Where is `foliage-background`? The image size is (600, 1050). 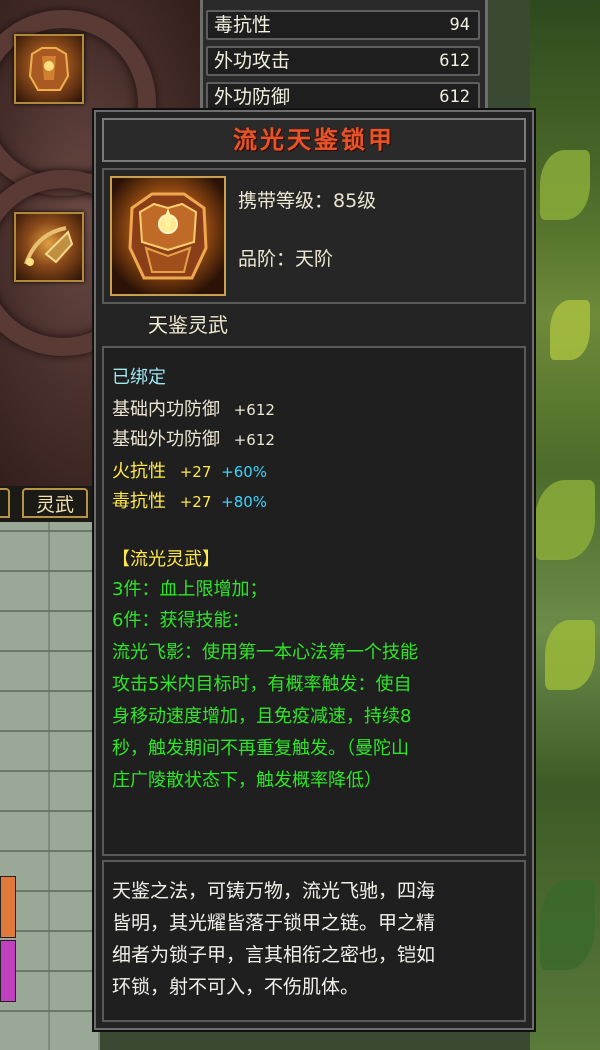 foliage-background is located at coordinates (565, 525).